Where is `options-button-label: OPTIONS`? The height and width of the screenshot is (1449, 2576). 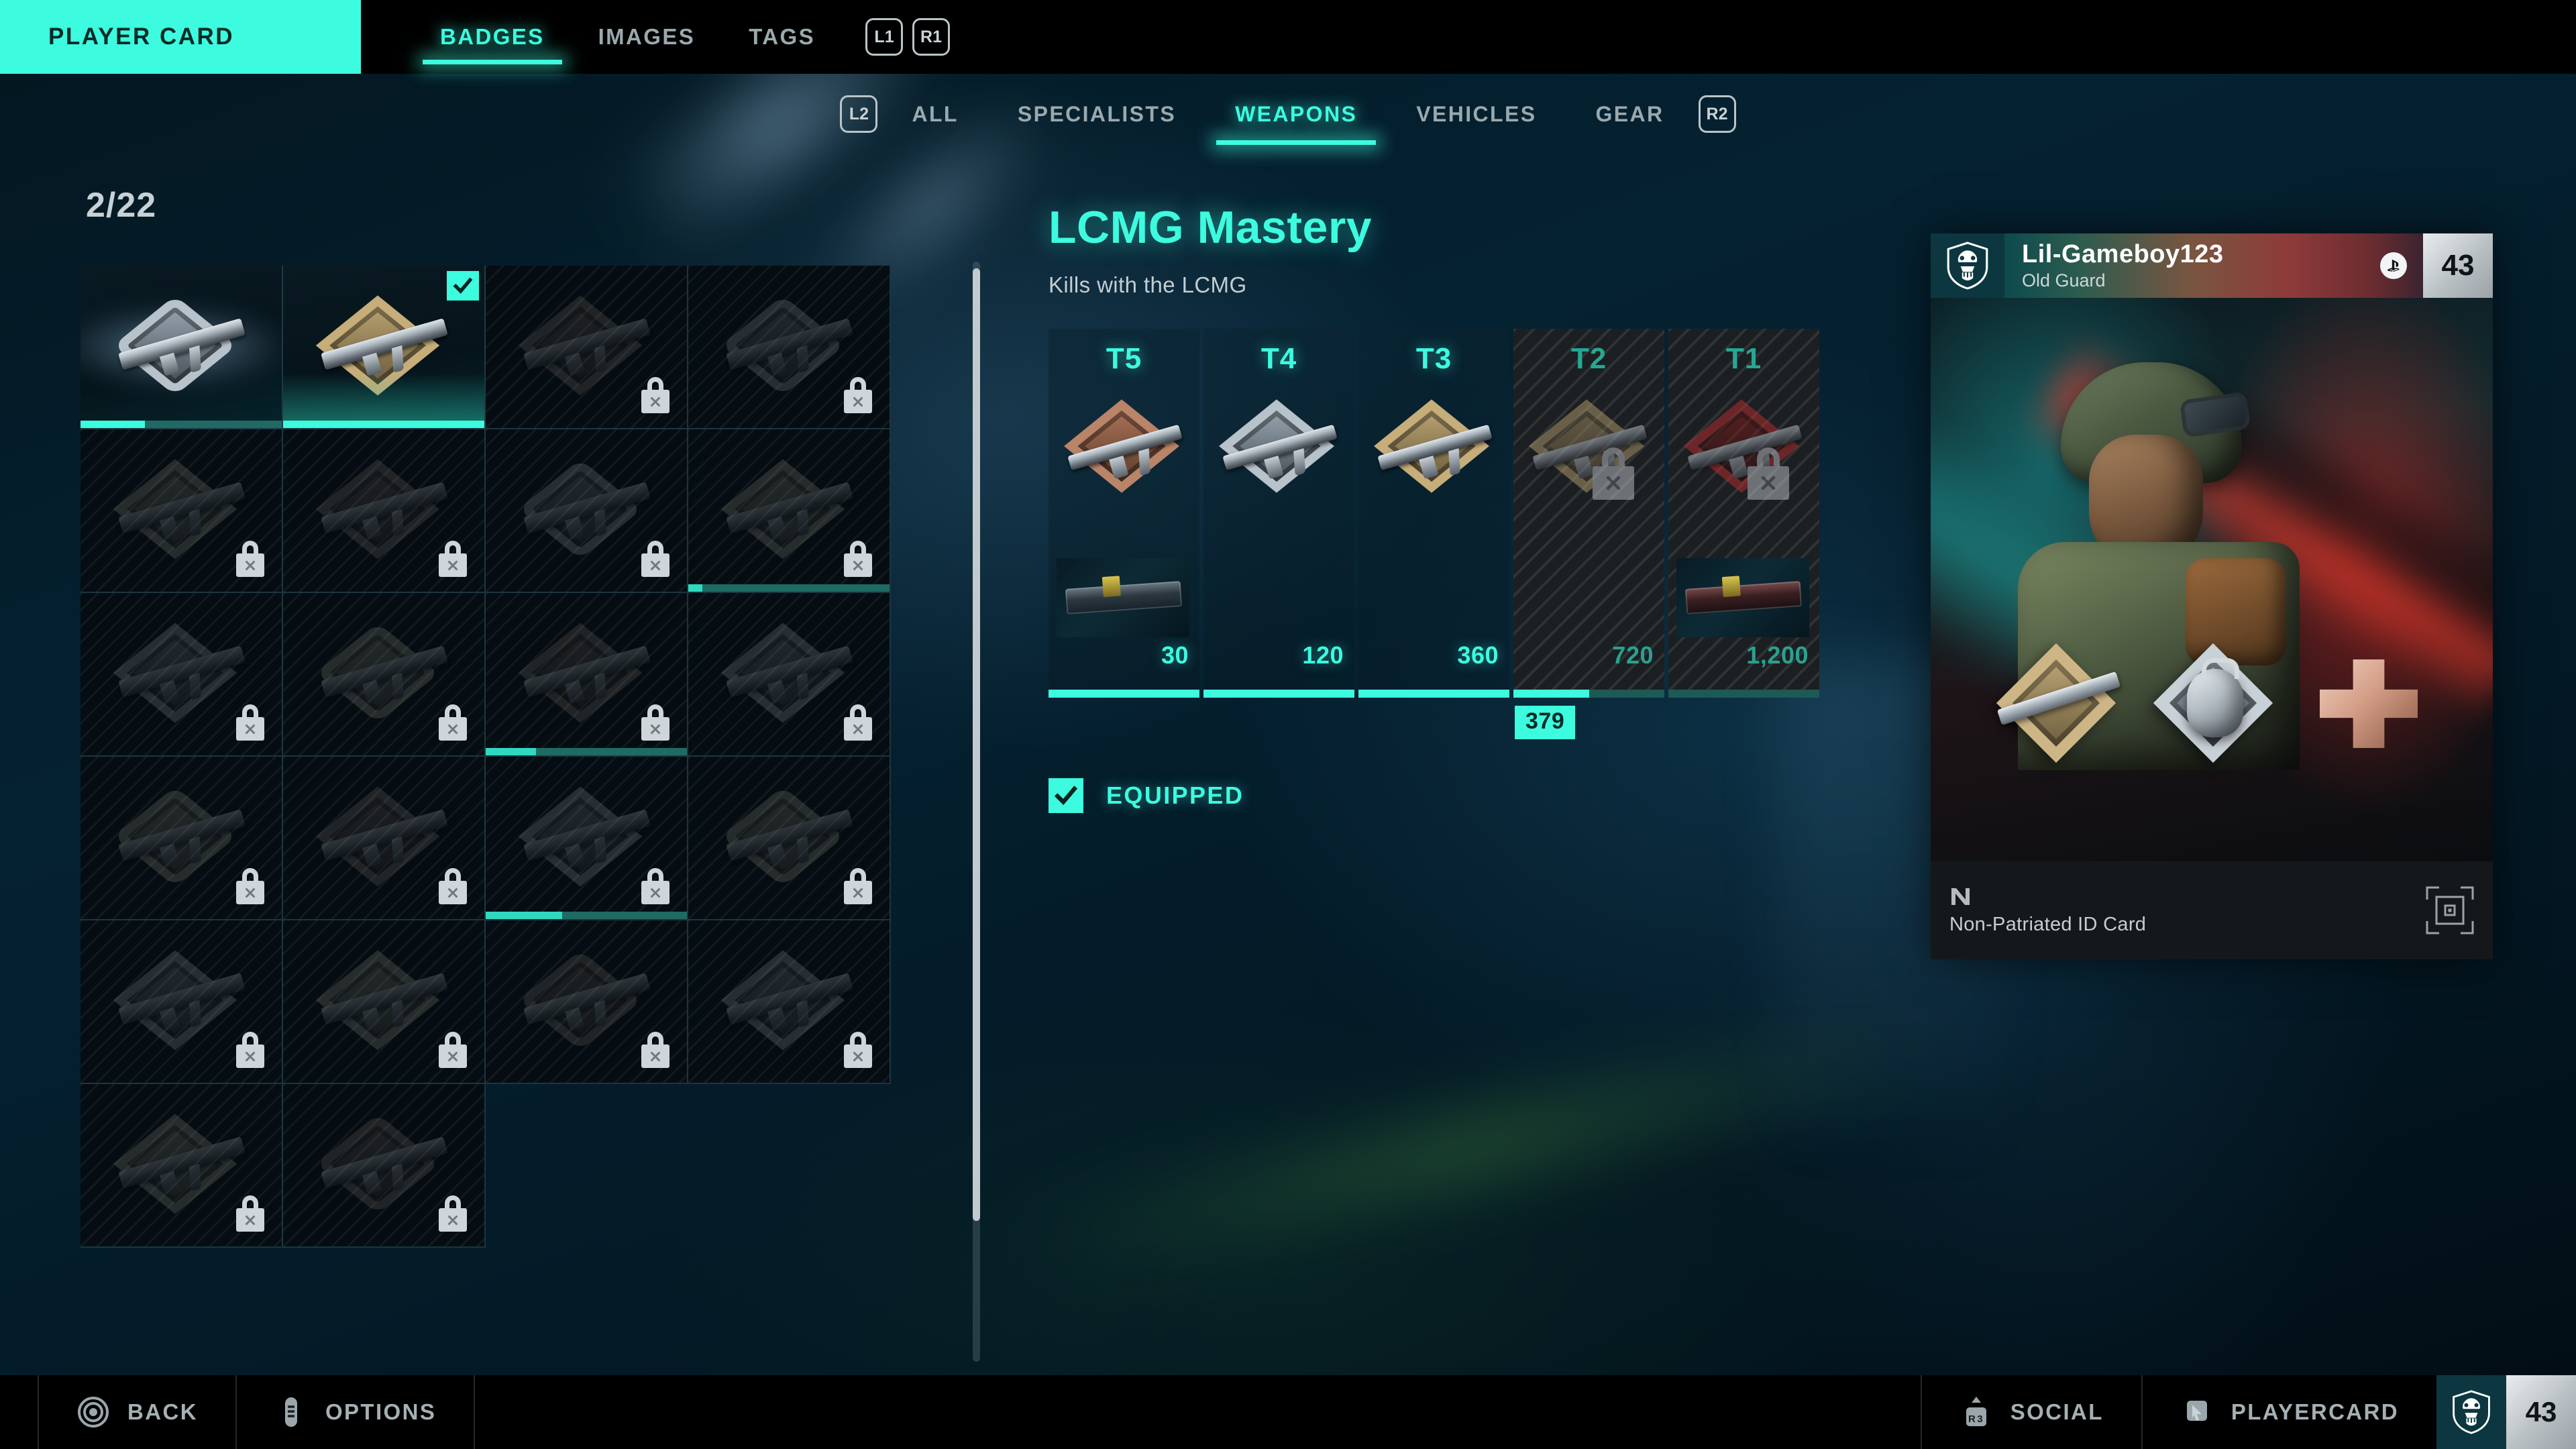
options-button-label: OPTIONS is located at coordinates (381, 1411).